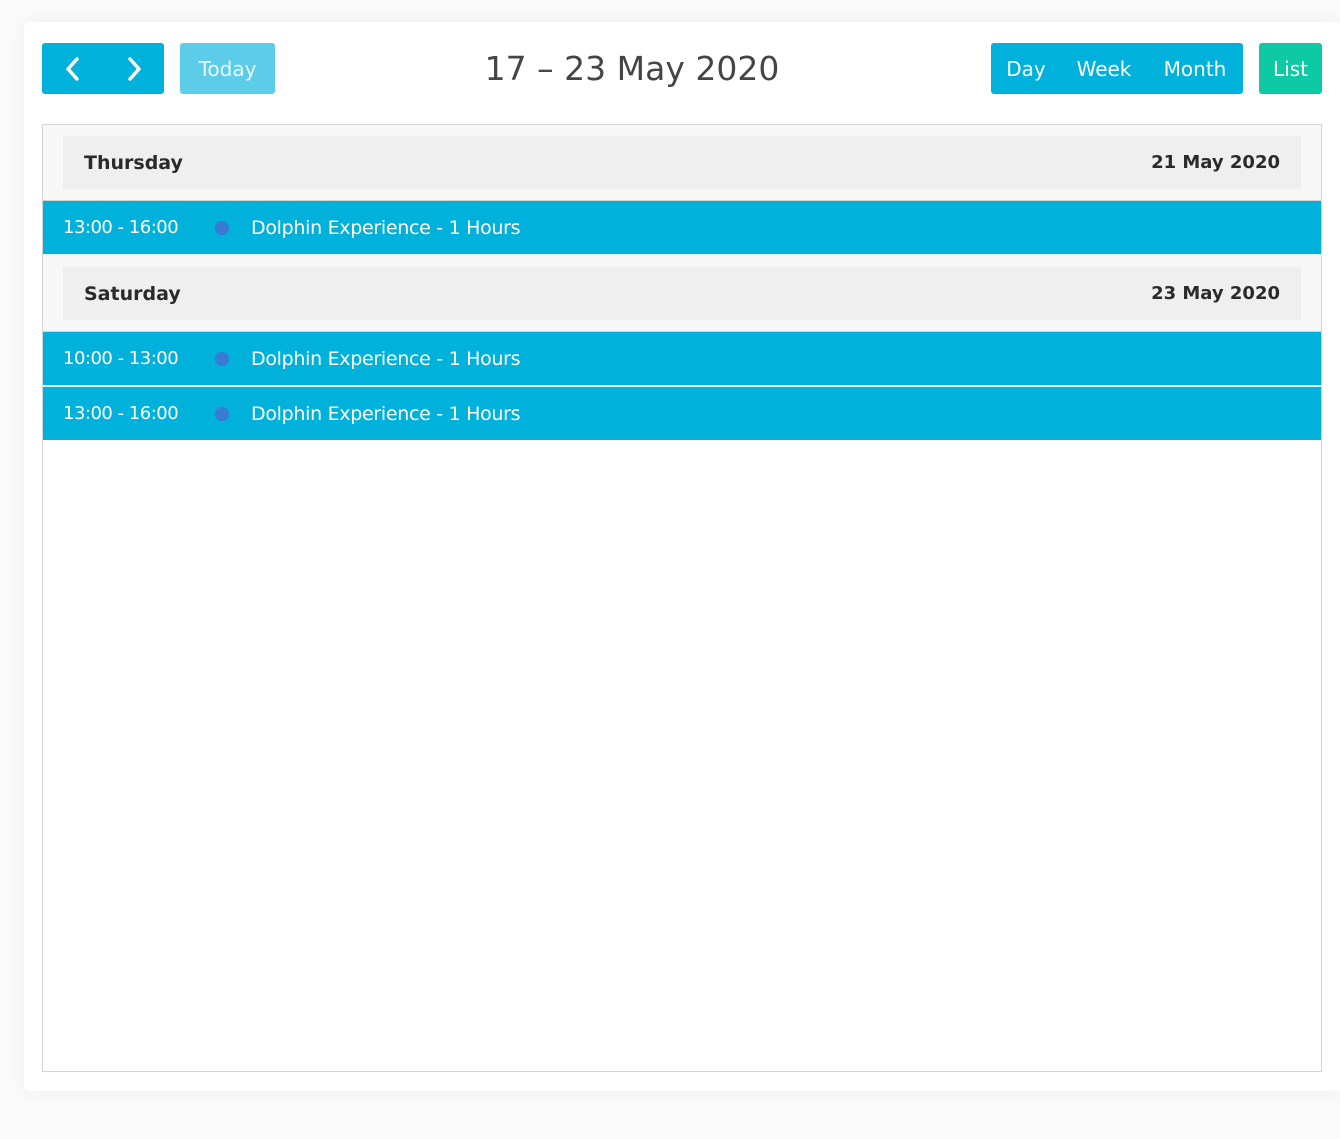 The width and height of the screenshot is (1340, 1139). What do you see at coordinates (632, 68) in the screenshot?
I see `page-title: 17 – 23 May 2020` at bounding box center [632, 68].